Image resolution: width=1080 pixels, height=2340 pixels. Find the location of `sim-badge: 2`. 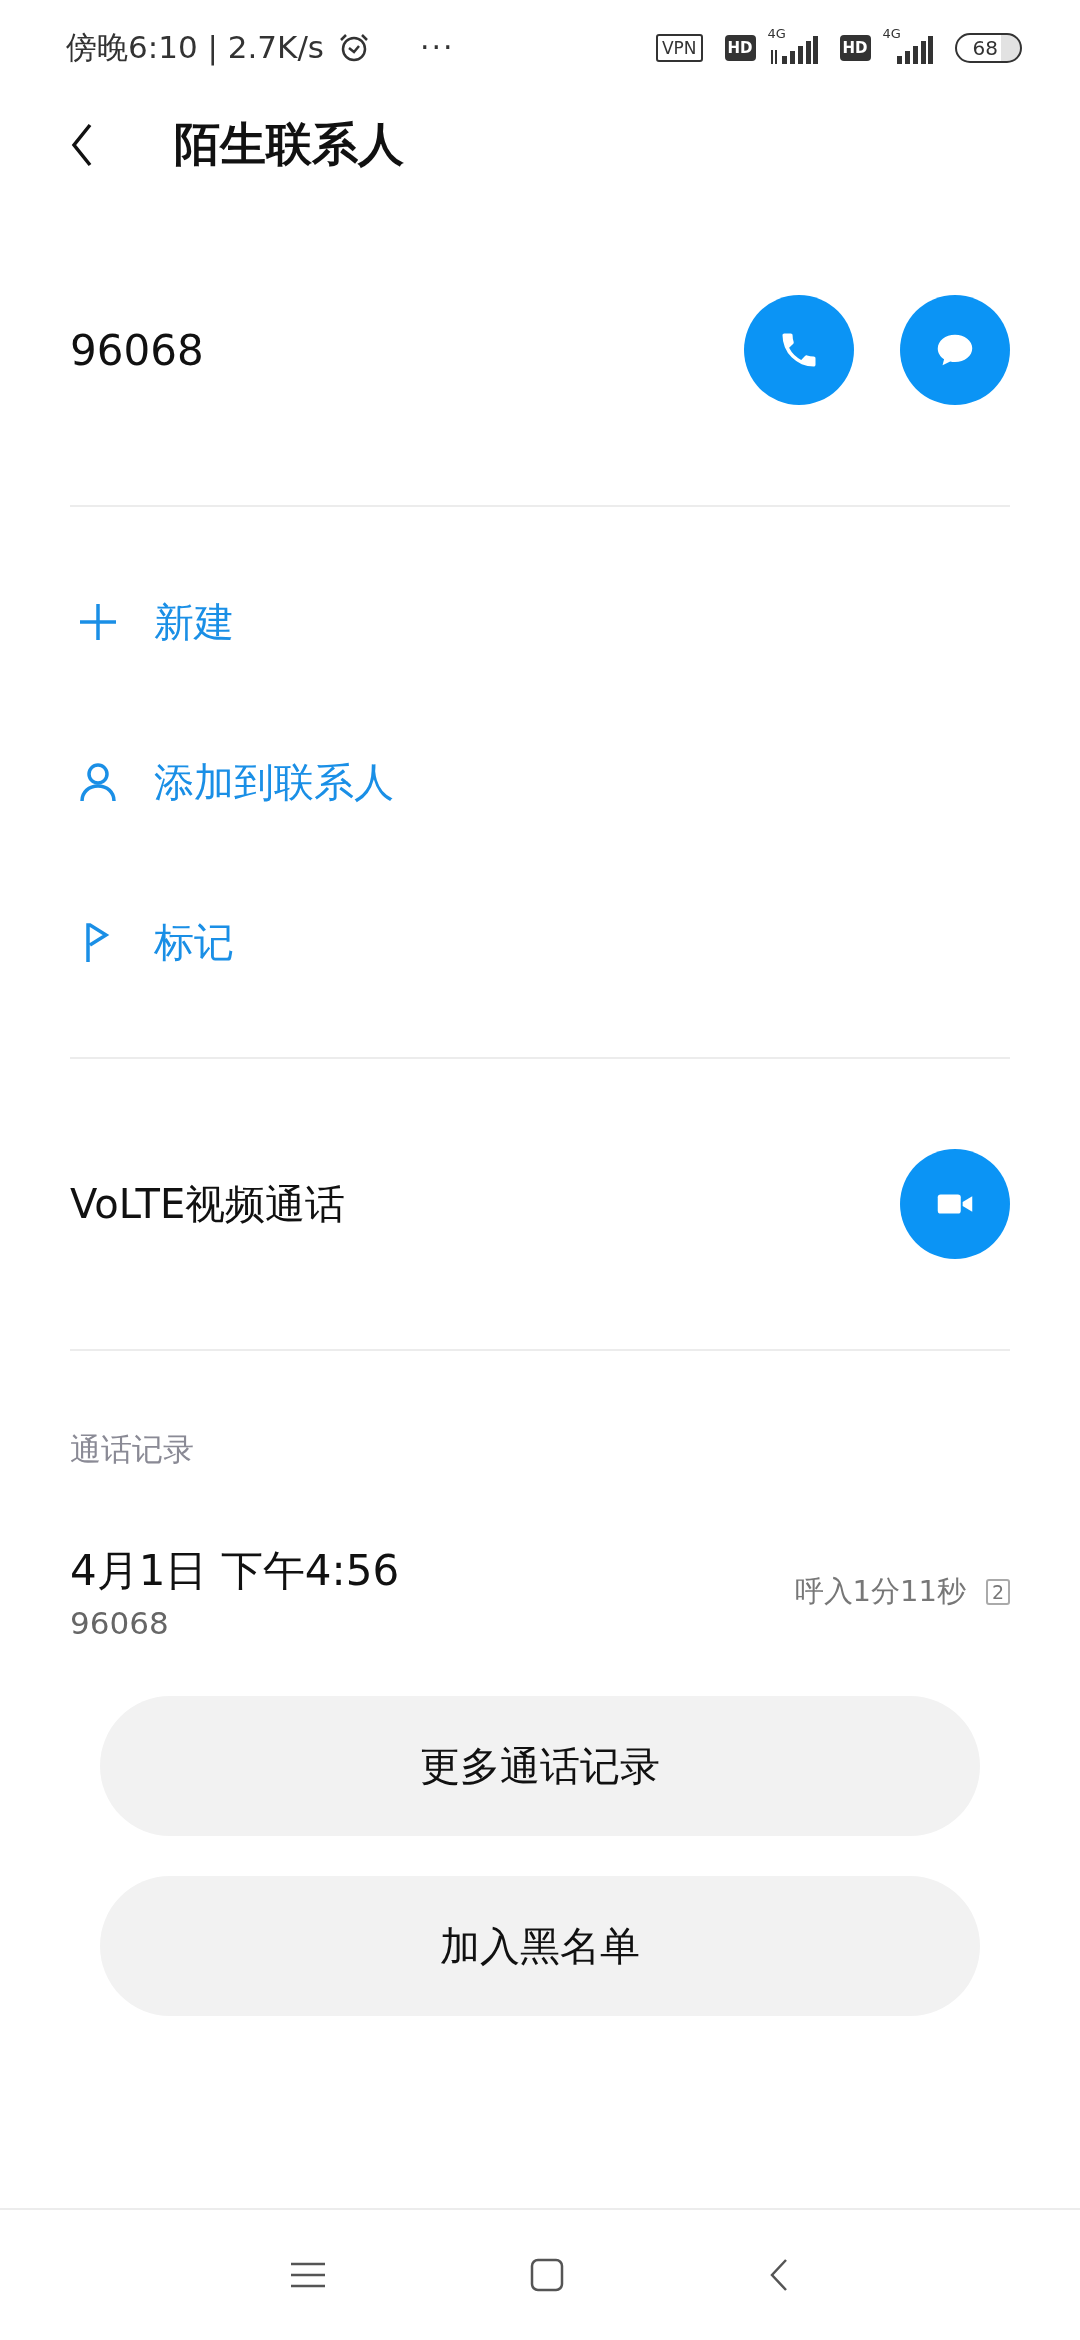

sim-badge: 2 is located at coordinates (997, 1592).